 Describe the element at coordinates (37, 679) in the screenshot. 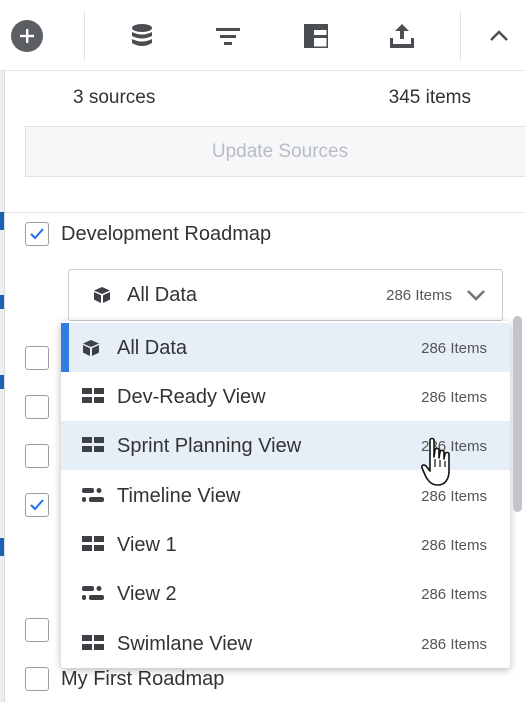

I see `my-first-roadmap-checkbox` at that location.